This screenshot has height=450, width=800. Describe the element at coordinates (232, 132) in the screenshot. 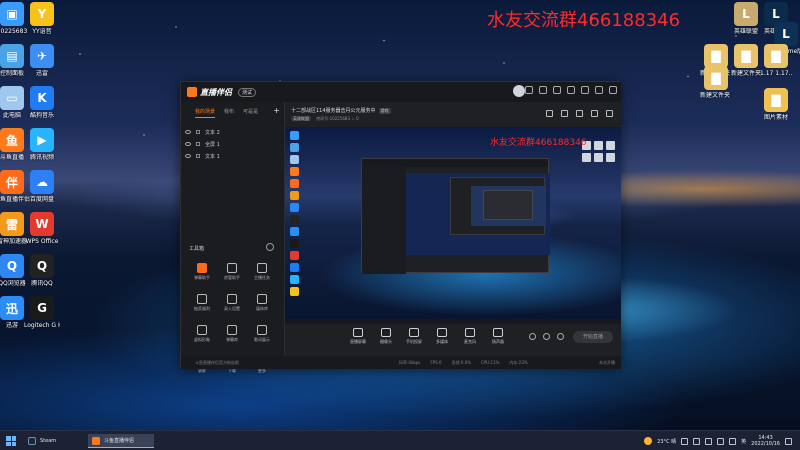

I see `list-item: 文本 2` at that location.